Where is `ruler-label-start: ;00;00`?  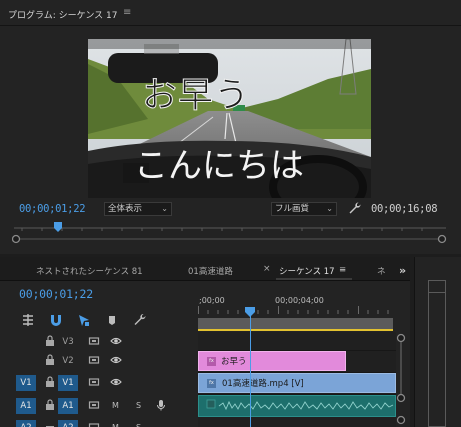 ruler-label-start: ;00;00 is located at coordinates (212, 300).